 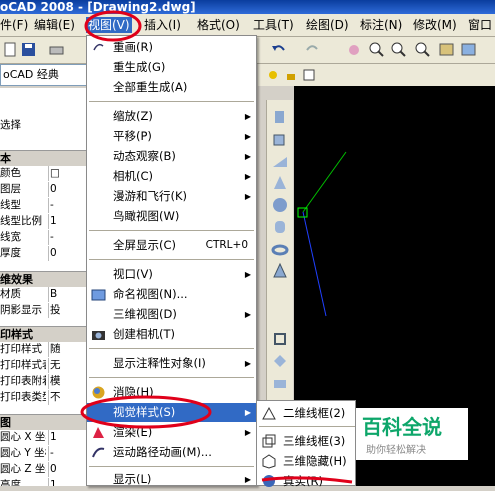 What do you see at coordinates (171, 314) in the screenshot?
I see `menu-item-3d-views: 三维视图(D) ▶` at bounding box center [171, 314].